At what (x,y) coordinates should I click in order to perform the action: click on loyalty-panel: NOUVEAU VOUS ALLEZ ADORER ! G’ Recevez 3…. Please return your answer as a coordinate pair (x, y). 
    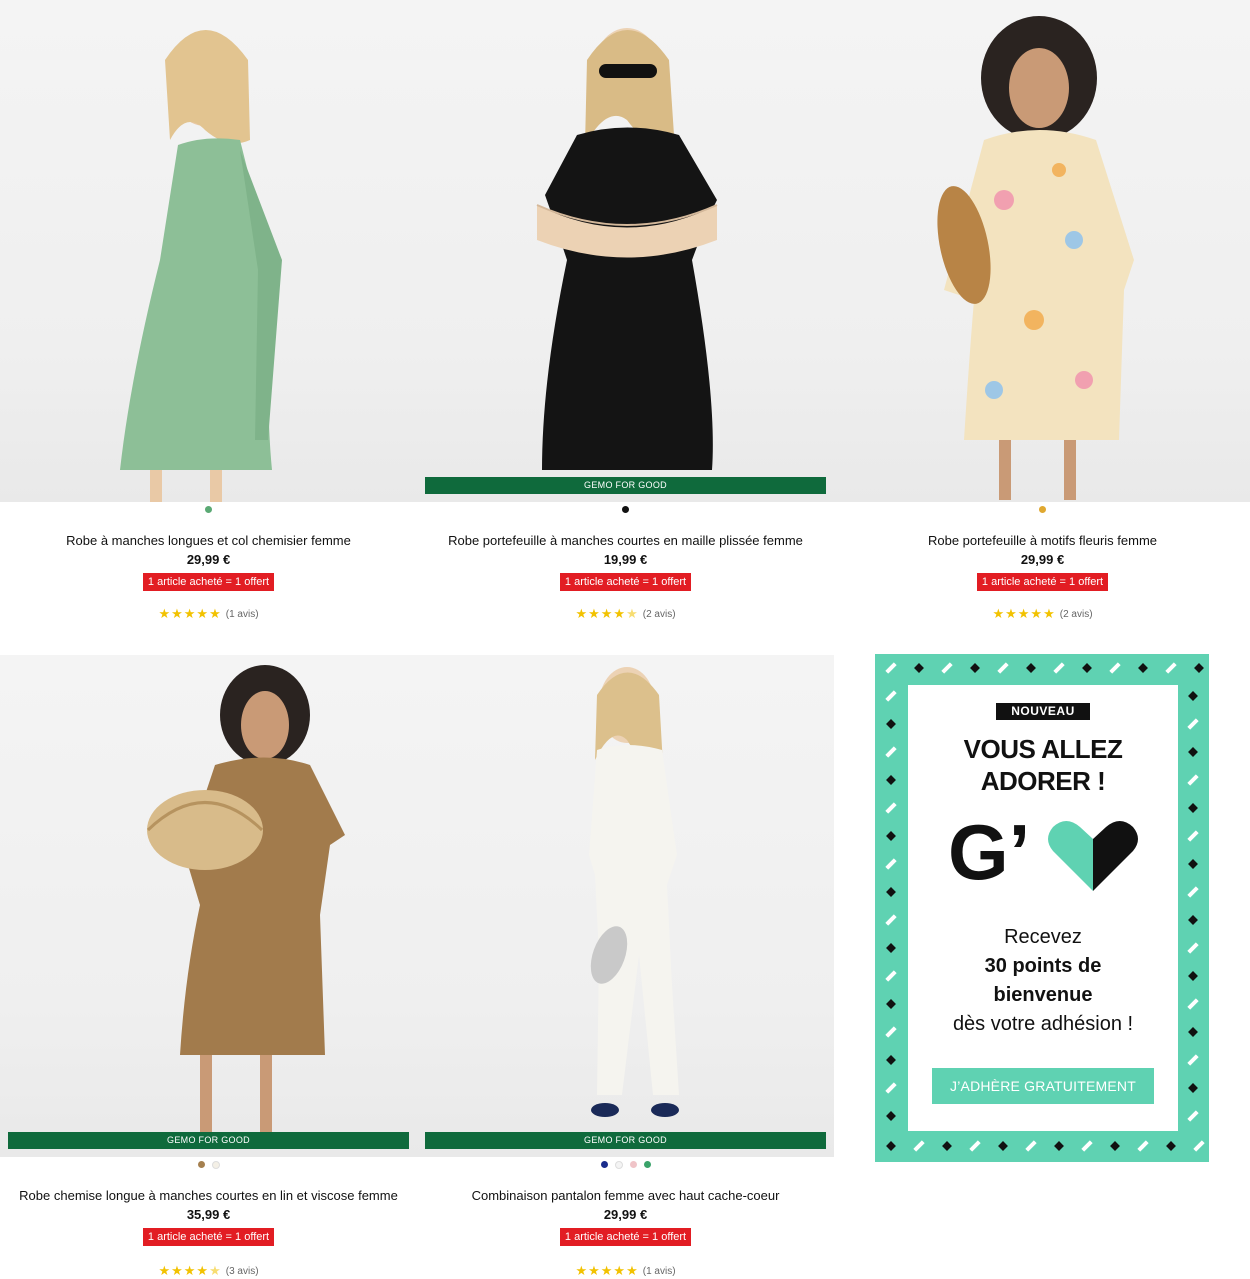
    Looking at the image, I should click on (1043, 908).